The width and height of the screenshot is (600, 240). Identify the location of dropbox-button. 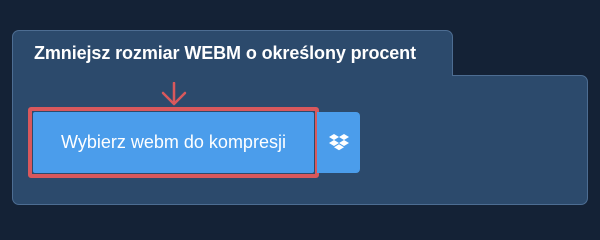
(338, 142).